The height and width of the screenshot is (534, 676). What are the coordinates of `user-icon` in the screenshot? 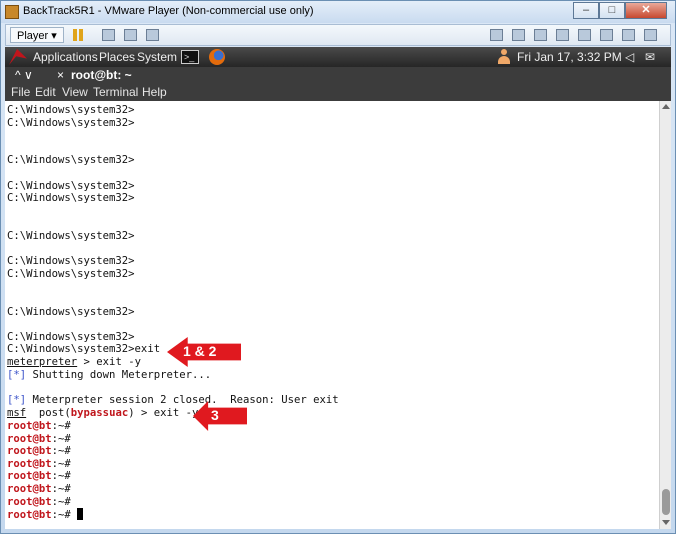 It's located at (504, 56).